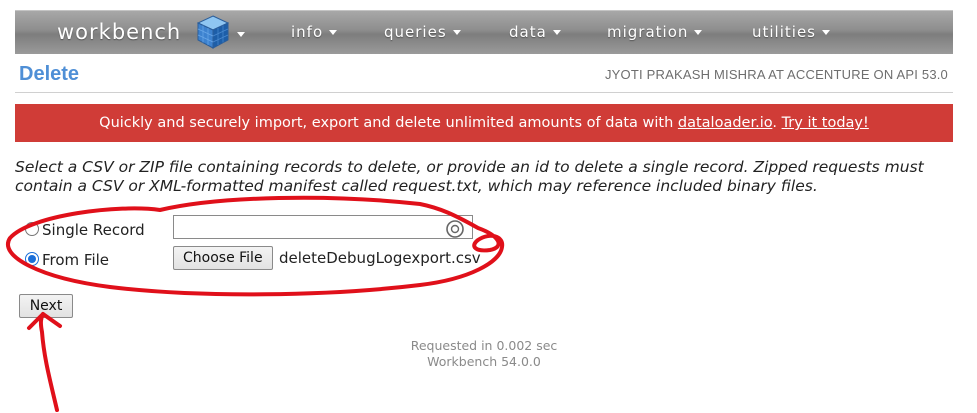 This screenshot has width=977, height=413. Describe the element at coordinates (648, 32) in the screenshot. I see `nav-item-label: migration` at that location.